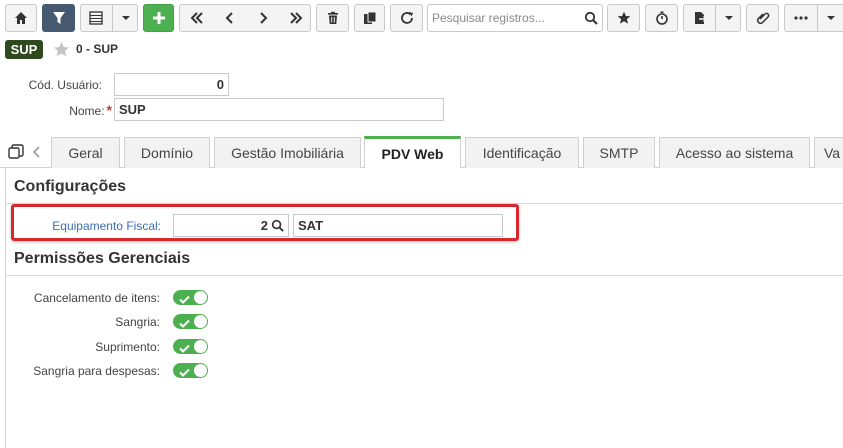 Image resolution: width=843 pixels, height=448 pixels. I want to click on sangria-toggle, so click(190, 321).